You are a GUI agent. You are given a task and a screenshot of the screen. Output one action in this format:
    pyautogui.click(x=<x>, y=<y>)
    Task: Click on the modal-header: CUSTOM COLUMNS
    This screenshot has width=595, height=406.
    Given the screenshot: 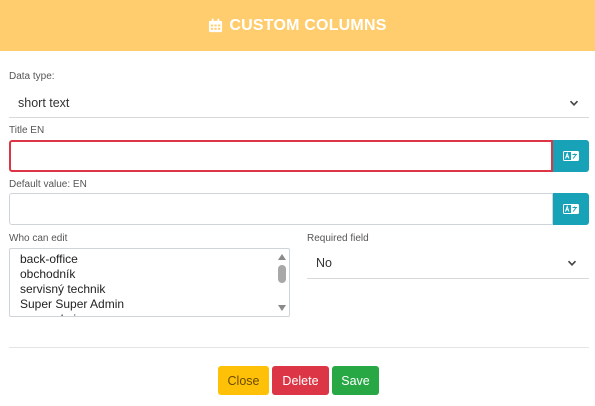 What is the action you would take?
    pyautogui.click(x=297, y=25)
    